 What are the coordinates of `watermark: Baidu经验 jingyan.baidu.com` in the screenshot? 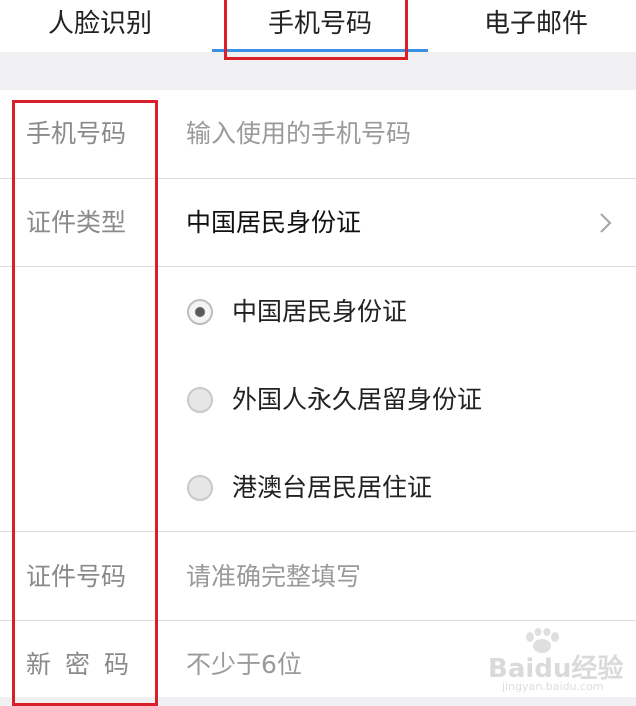 It's located at (553, 660).